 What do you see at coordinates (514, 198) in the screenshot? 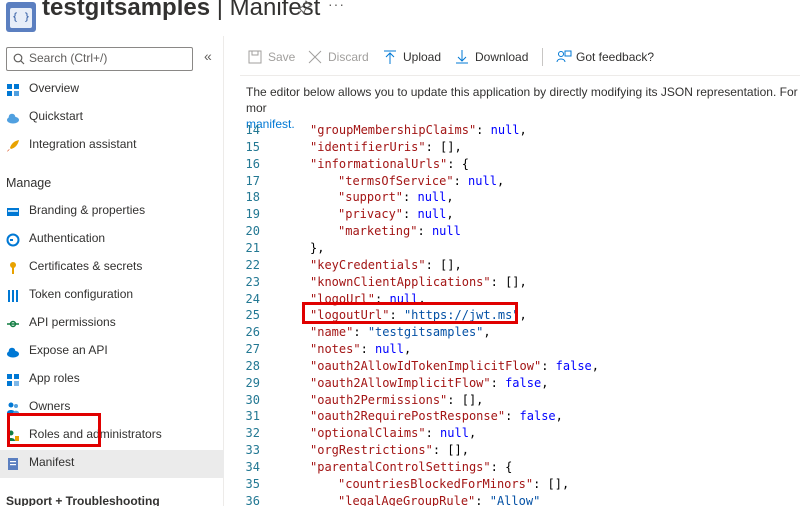
I see `code-line: 18 "support": null,` at bounding box center [514, 198].